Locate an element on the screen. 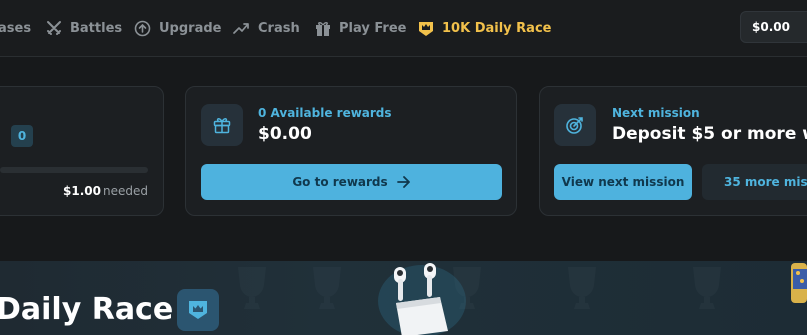 The image size is (807, 335). balance-button: $0.00 is located at coordinates (773, 27).